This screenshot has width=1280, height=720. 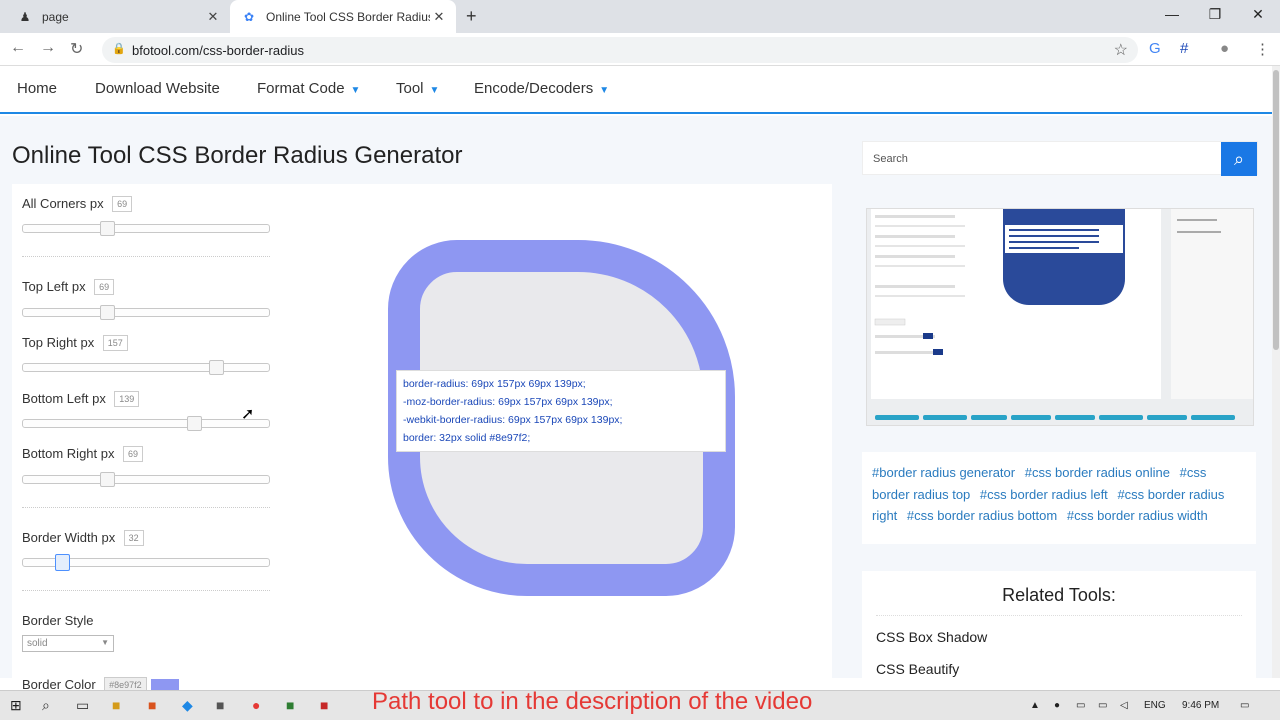 What do you see at coordinates (343, 16) in the screenshot?
I see `tab-border-radius: ✿ Online Tool CSS Border Radius G ✕` at bounding box center [343, 16].